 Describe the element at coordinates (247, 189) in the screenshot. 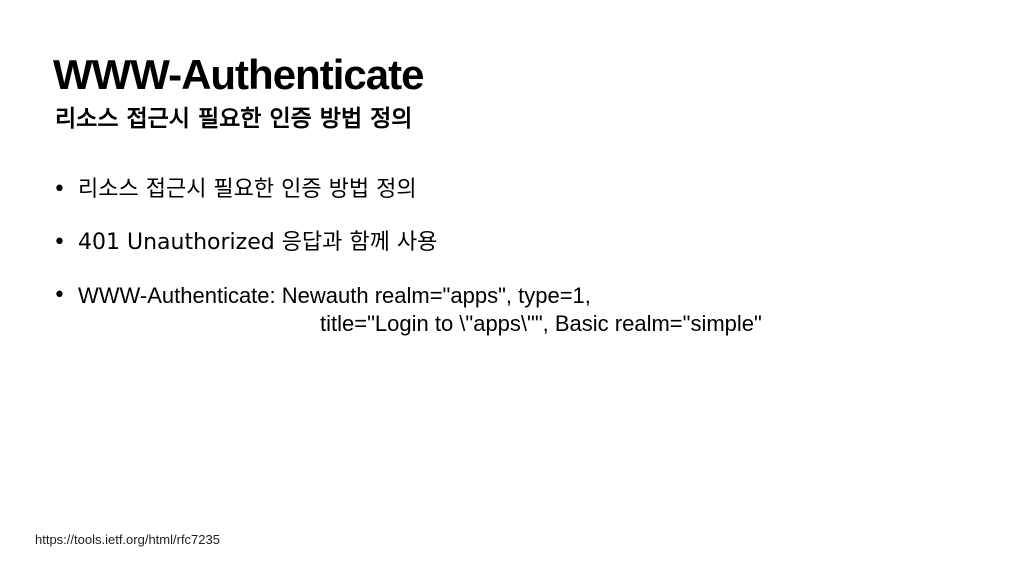

I see `bullet-text: 리소스 접근시 필요한 인증 방법 정의` at that location.